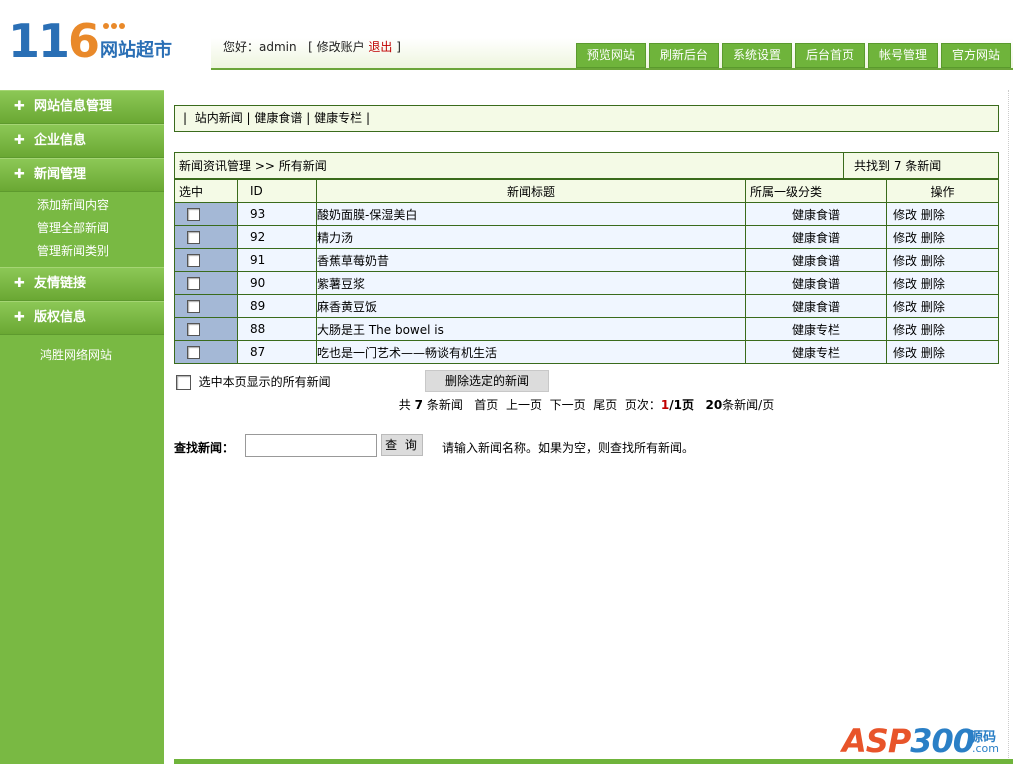  What do you see at coordinates (380, 47) in the screenshot?
I see `logout-link: 退出` at bounding box center [380, 47].